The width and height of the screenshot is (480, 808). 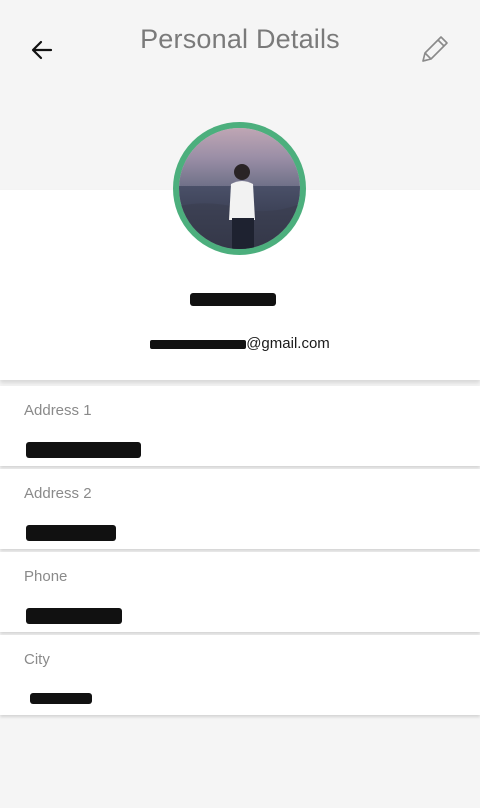 What do you see at coordinates (46, 576) in the screenshot?
I see `field-label: Phone` at bounding box center [46, 576].